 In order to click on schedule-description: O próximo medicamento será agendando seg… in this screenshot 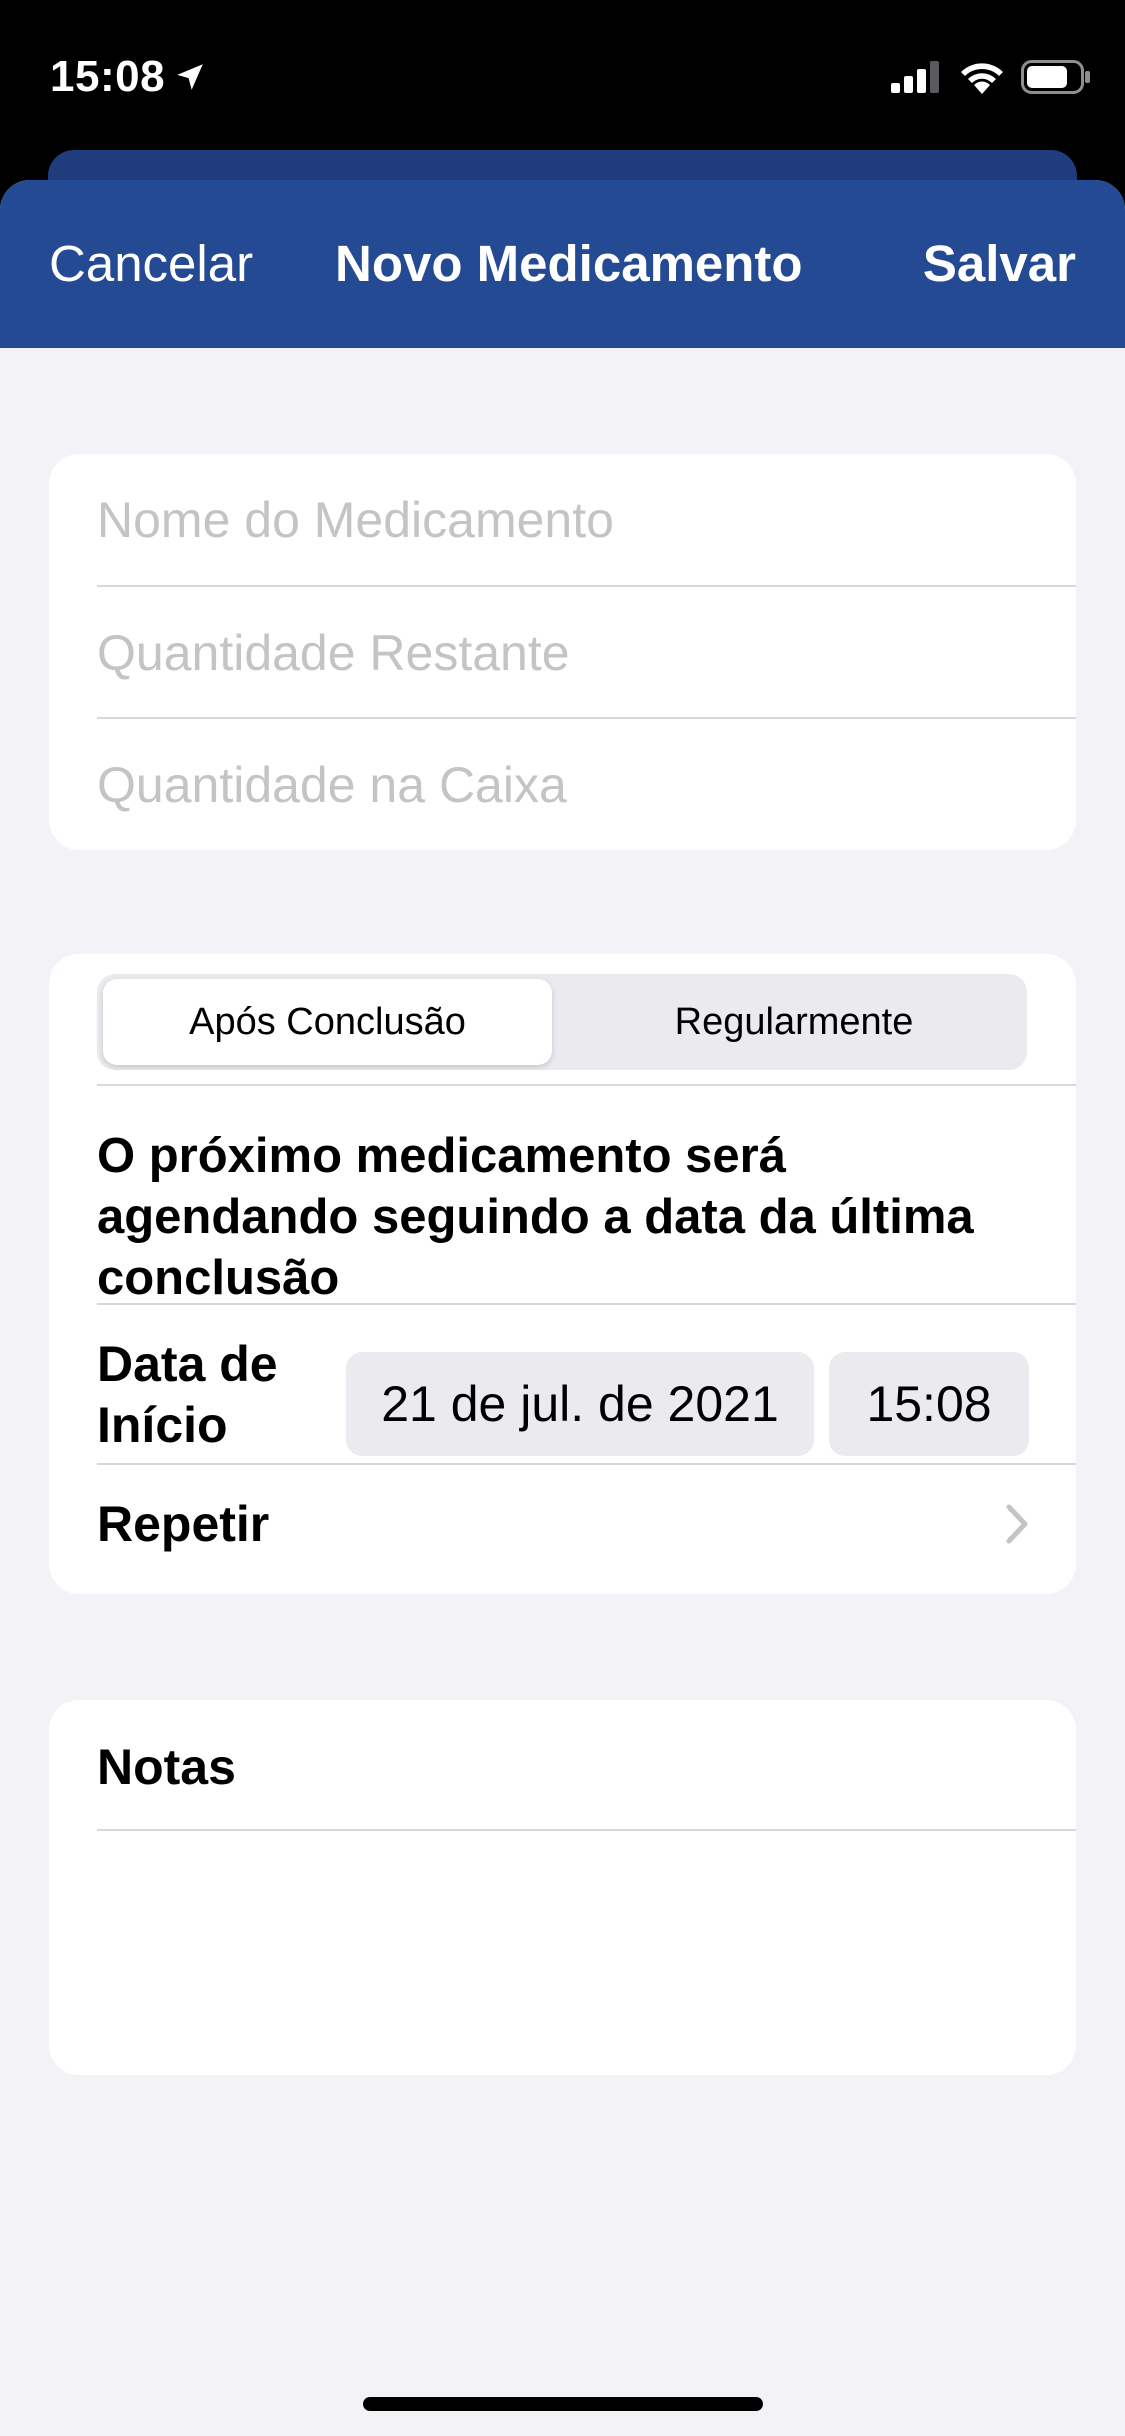, I will do `click(535, 1217)`.